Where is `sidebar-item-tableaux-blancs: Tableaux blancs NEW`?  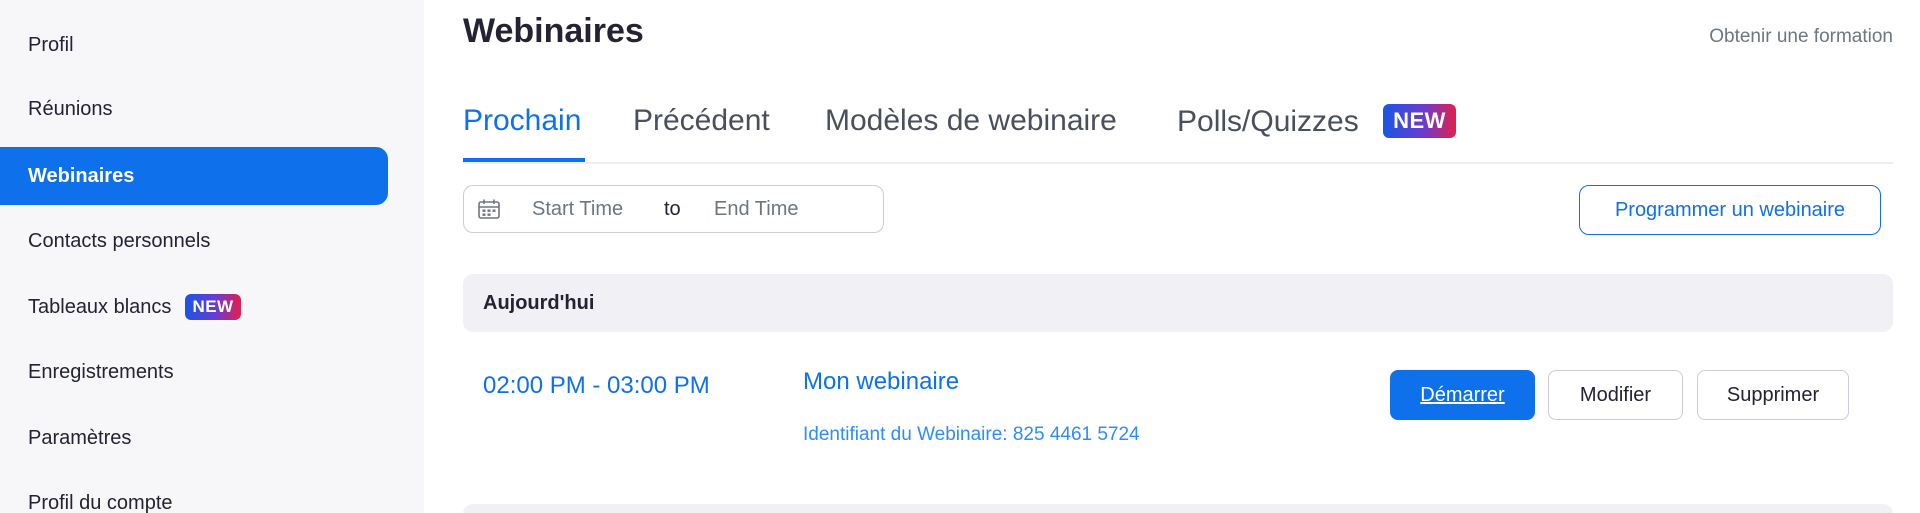 sidebar-item-tableaux-blancs: Tableaux blancs NEW is located at coordinates (194, 307).